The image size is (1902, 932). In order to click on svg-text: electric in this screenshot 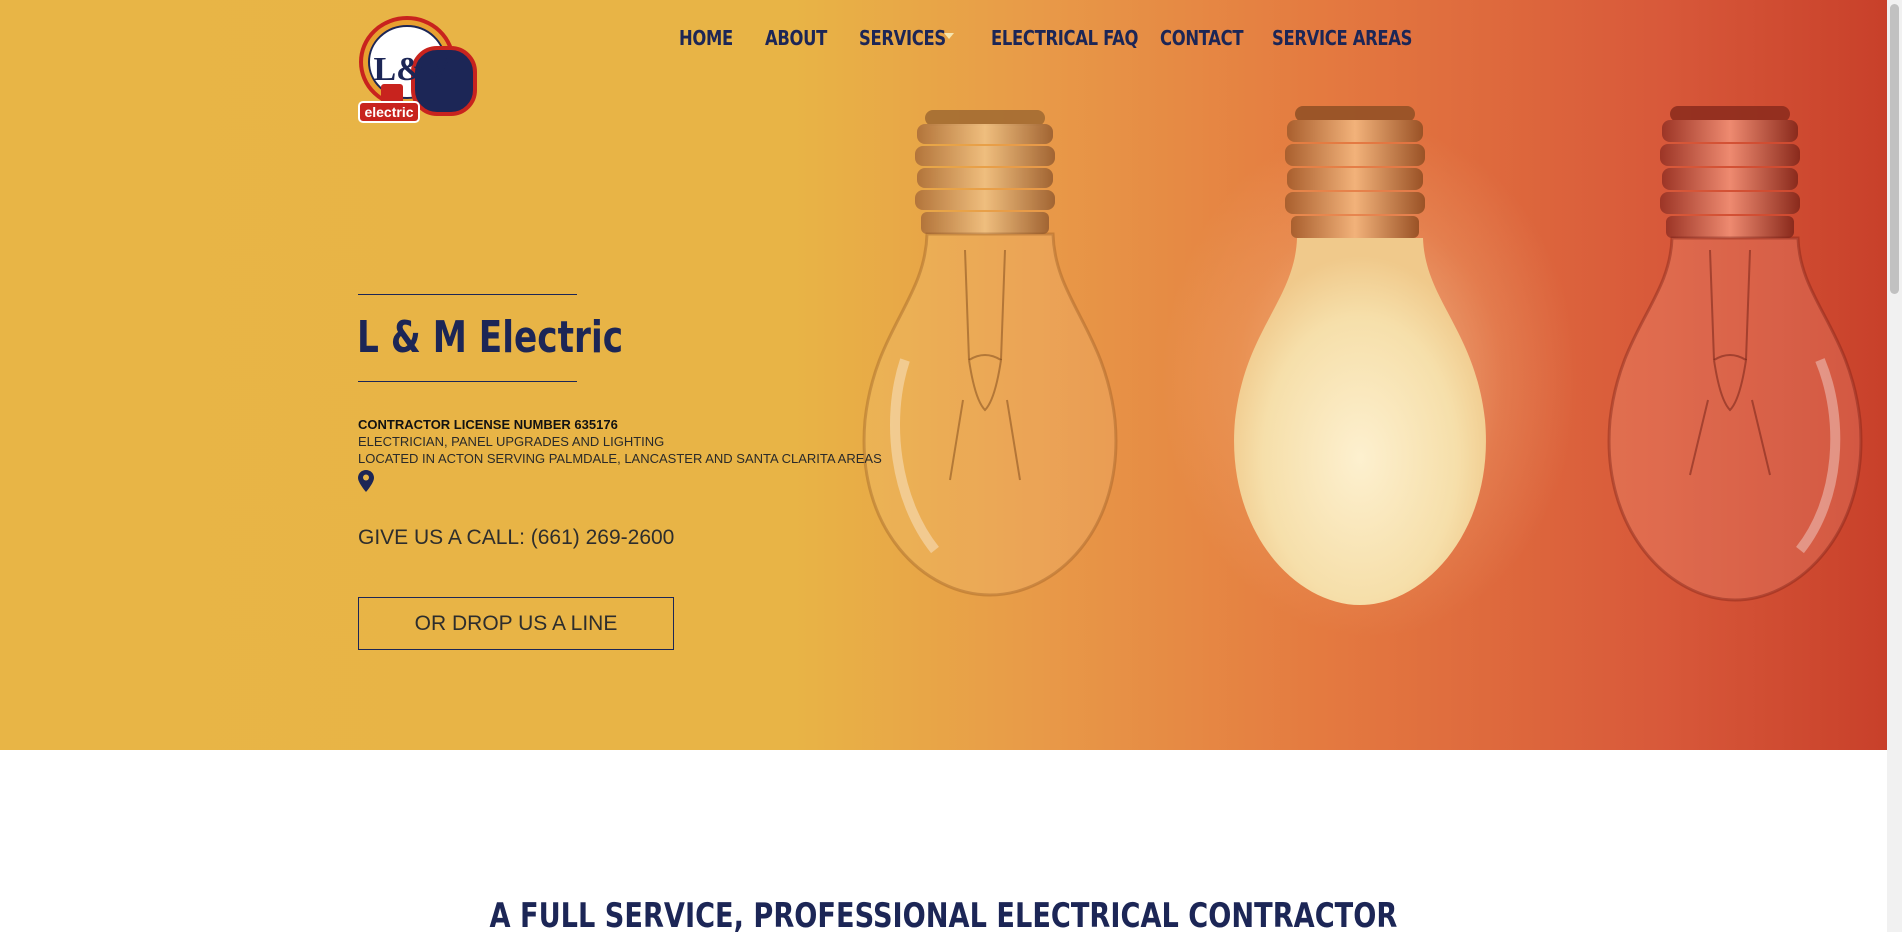, I will do `click(388, 112)`.